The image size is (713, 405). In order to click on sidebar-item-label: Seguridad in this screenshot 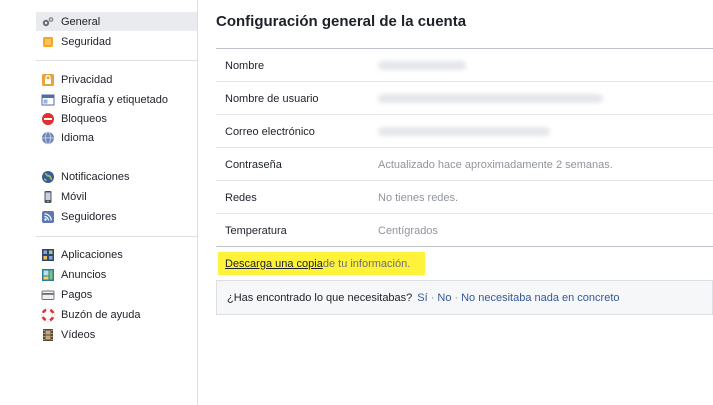, I will do `click(86, 41)`.